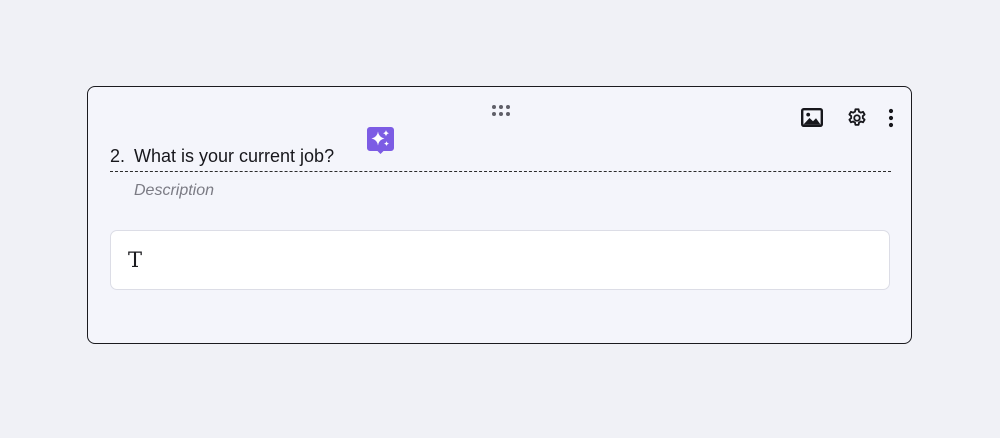 The image size is (1000, 438). I want to click on question-number: 2., so click(118, 156).